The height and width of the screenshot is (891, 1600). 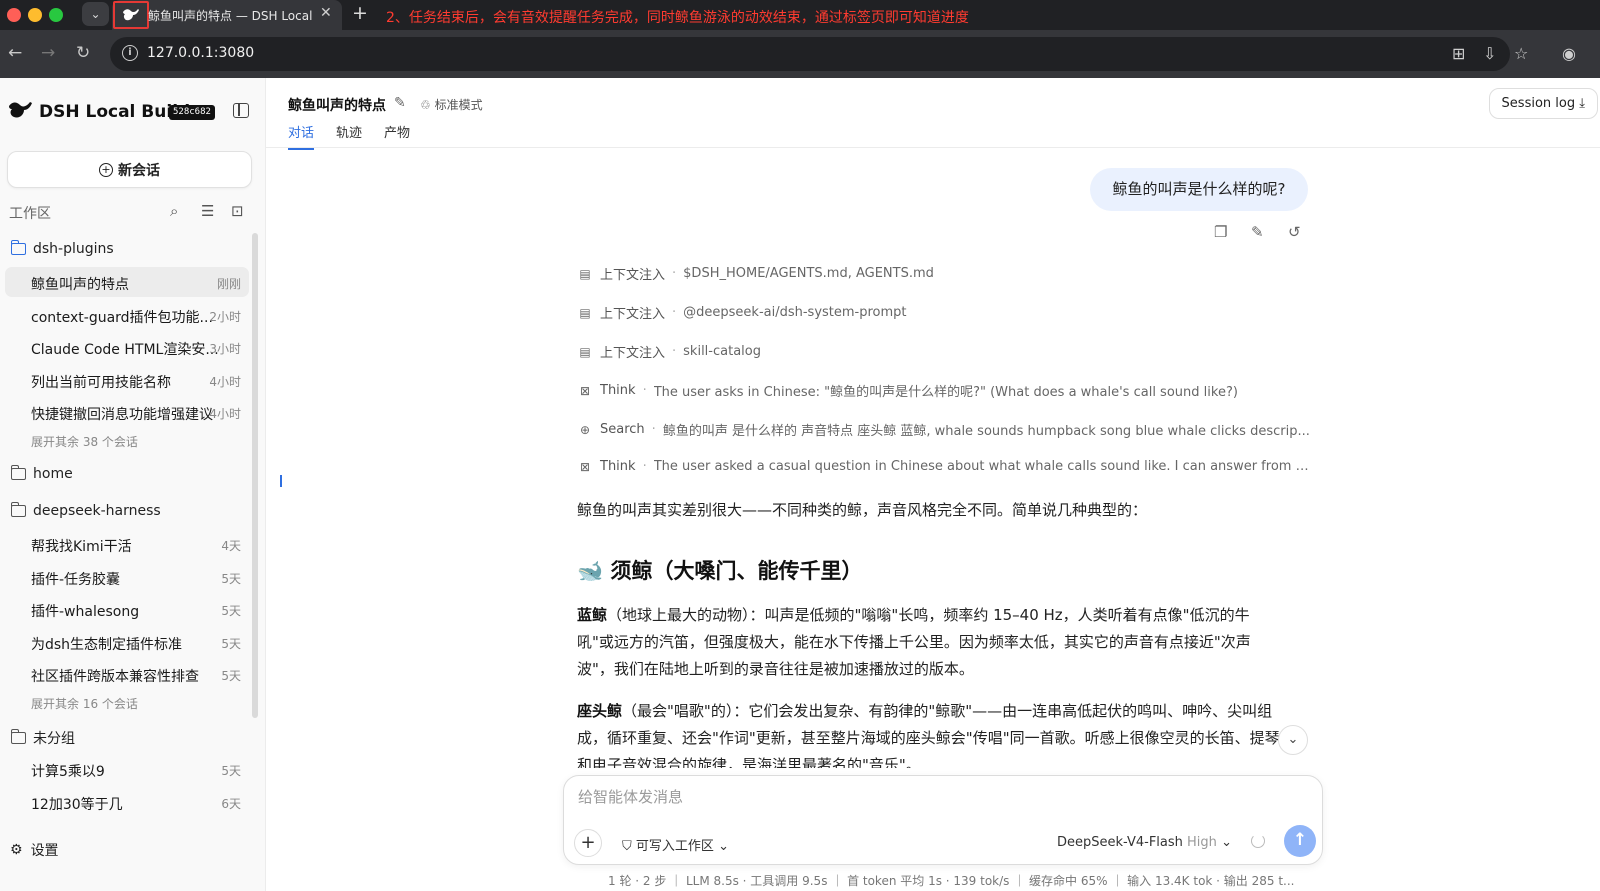 I want to click on step-context: ▤ 上下文注入 · skill-catalog, so click(x=669, y=351).